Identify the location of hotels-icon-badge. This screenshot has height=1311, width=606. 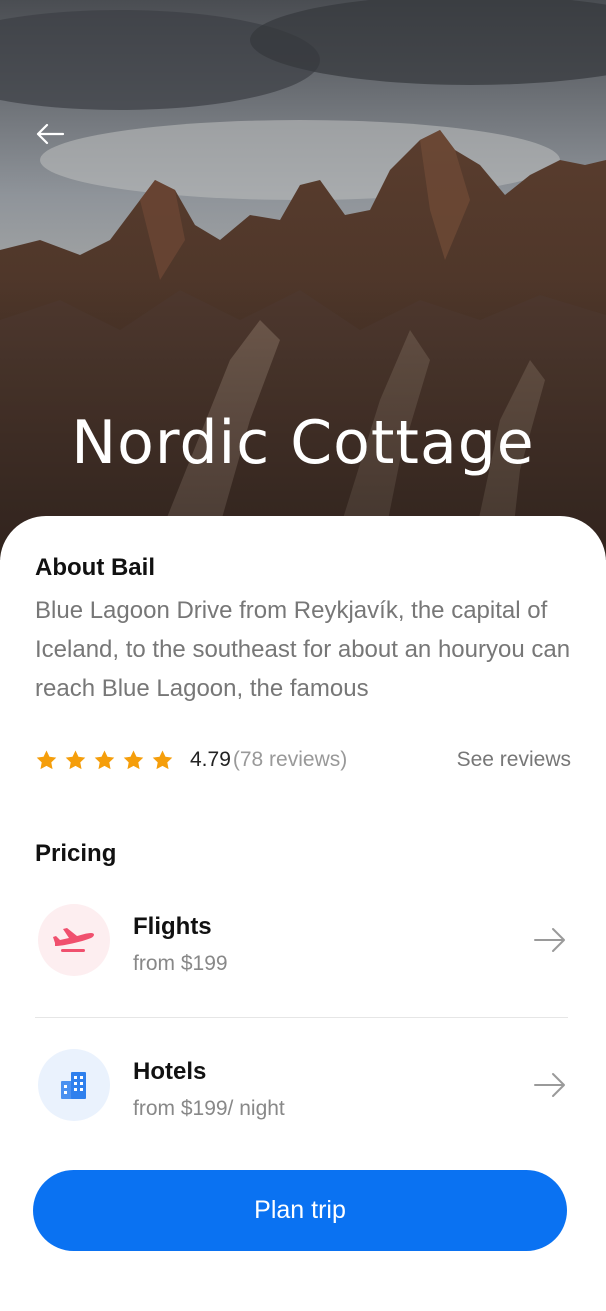
(74, 1085).